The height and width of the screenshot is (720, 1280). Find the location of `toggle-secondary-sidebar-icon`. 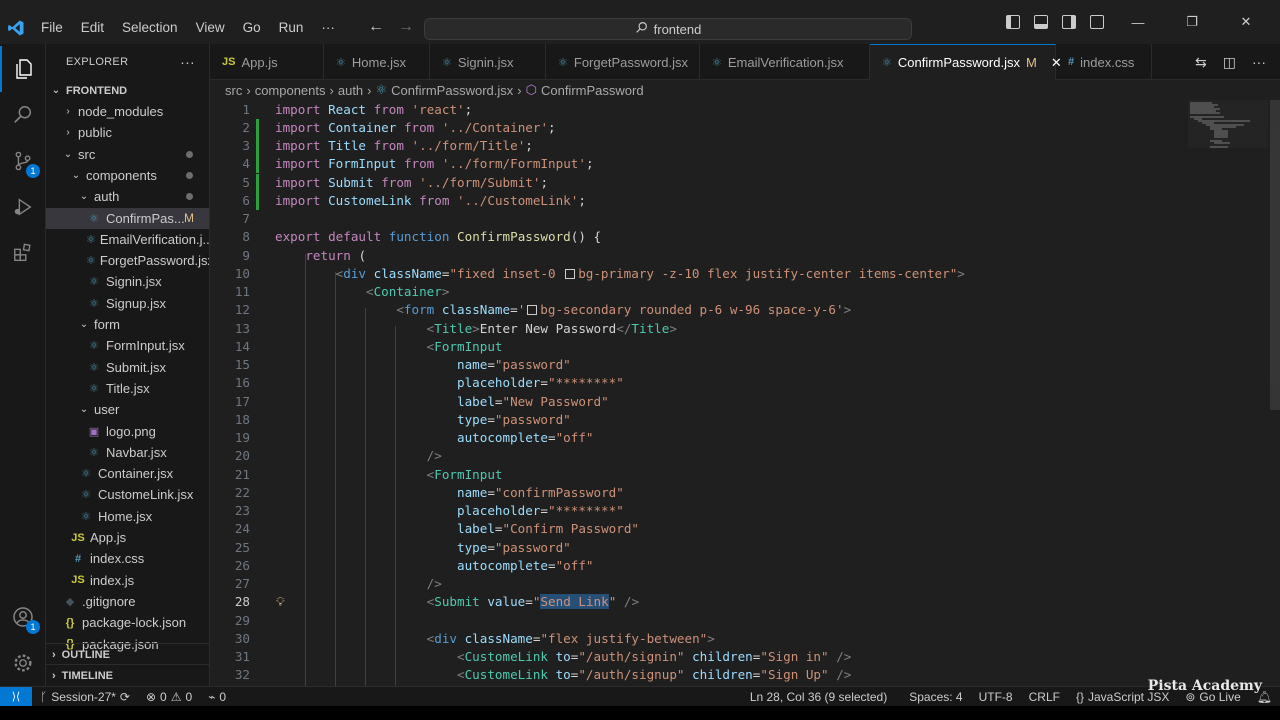

toggle-secondary-sidebar-icon is located at coordinates (1069, 22).